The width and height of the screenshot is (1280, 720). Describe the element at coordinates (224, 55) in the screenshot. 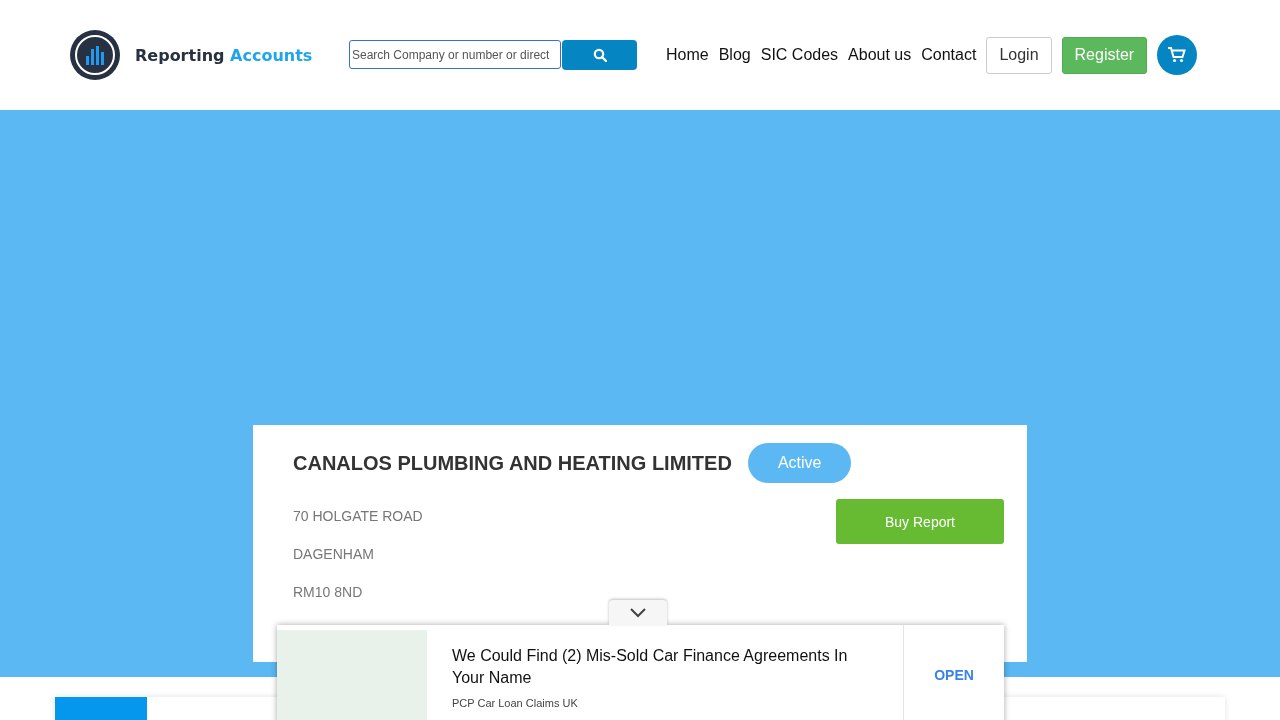

I see `brand-name: Reporting Accounts` at that location.